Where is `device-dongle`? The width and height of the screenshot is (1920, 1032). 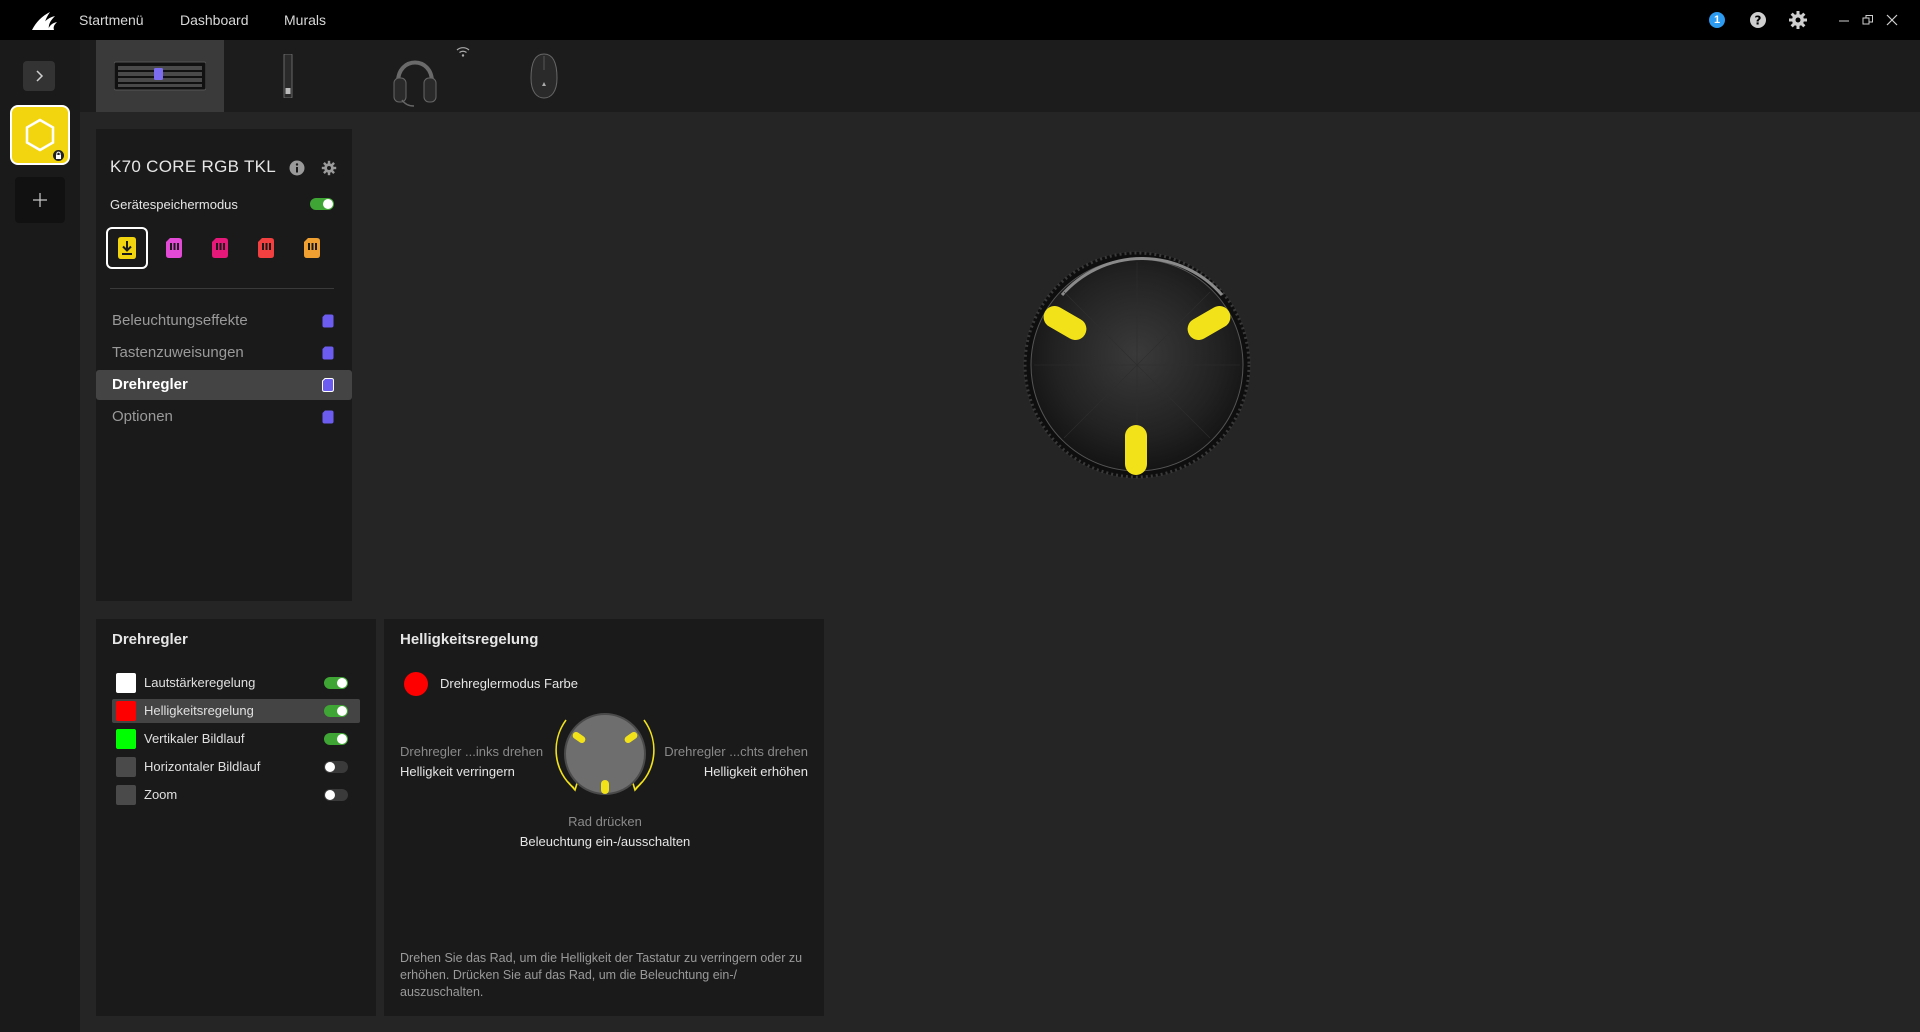
device-dongle is located at coordinates (288, 76).